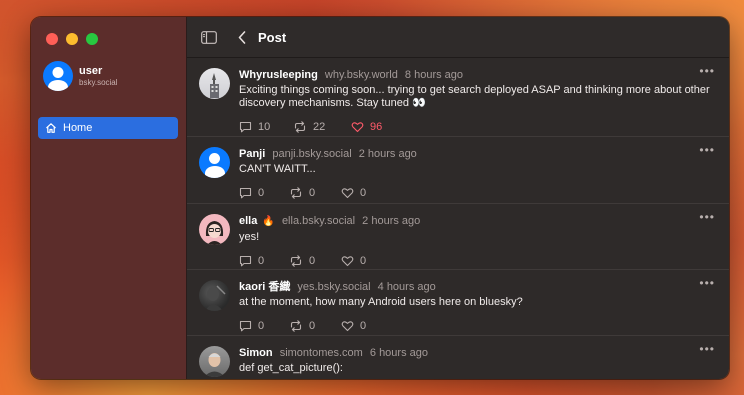 The image size is (744, 395). Describe the element at coordinates (51, 128) in the screenshot. I see `house-icon` at that location.